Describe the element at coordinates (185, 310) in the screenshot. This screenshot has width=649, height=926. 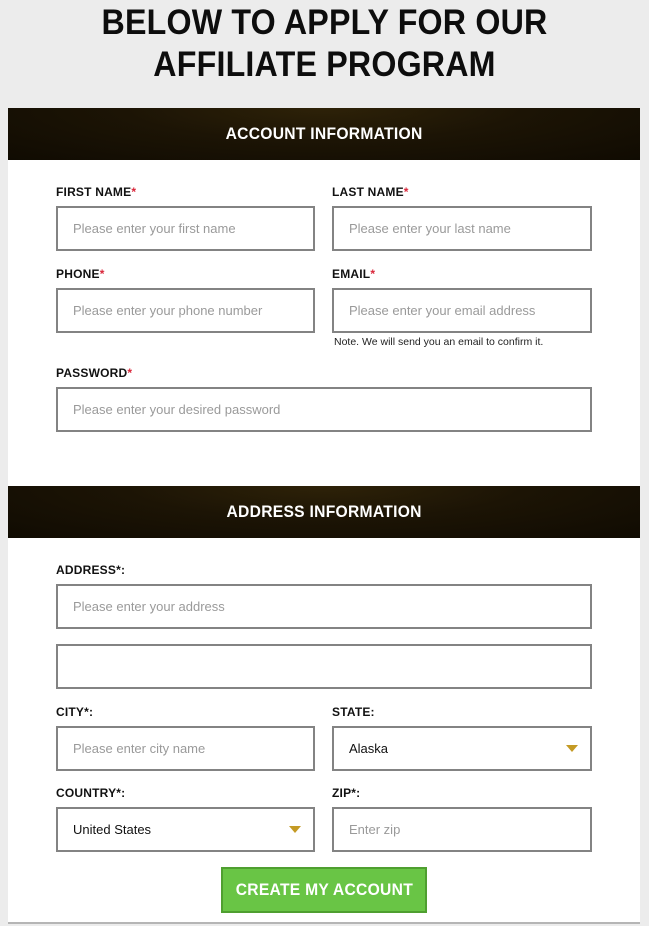
I see `phone-input` at that location.